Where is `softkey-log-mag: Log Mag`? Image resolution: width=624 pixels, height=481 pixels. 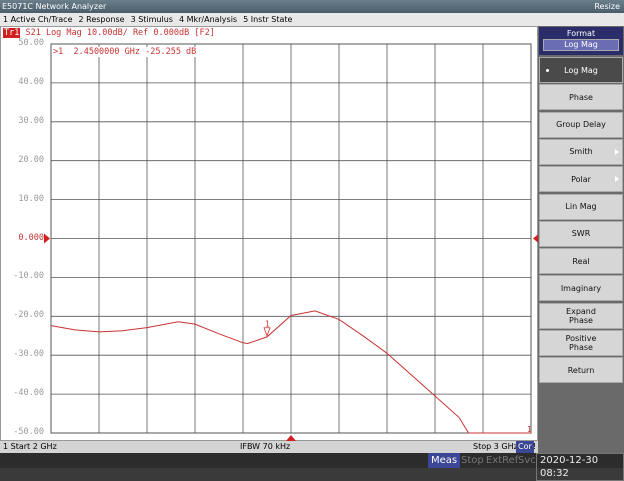 softkey-log-mag: Log Mag is located at coordinates (581, 70).